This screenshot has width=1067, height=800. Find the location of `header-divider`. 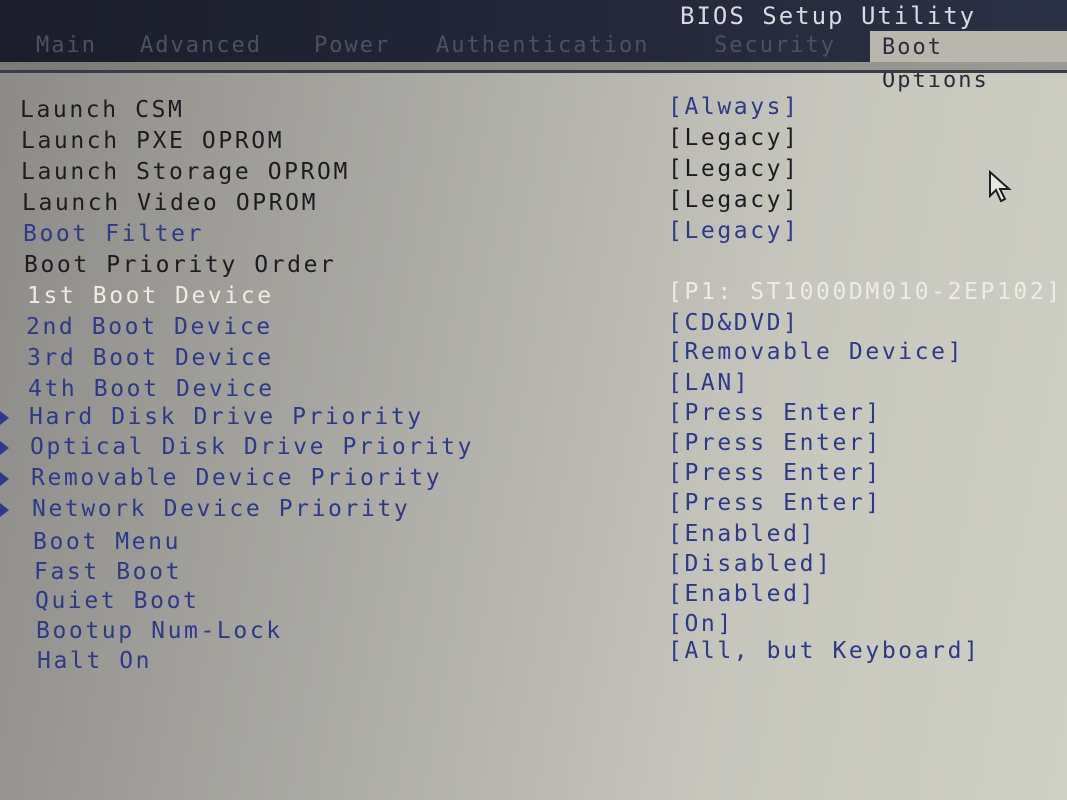

header-divider is located at coordinates (533, 66).